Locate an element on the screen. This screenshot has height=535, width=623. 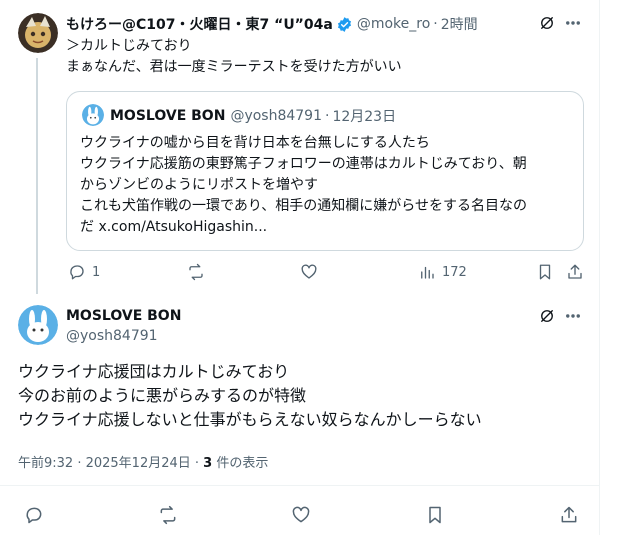
main-meta: 午前9:32 · 2025年12月24日 · 3 件の表示 is located at coordinates (143, 461).